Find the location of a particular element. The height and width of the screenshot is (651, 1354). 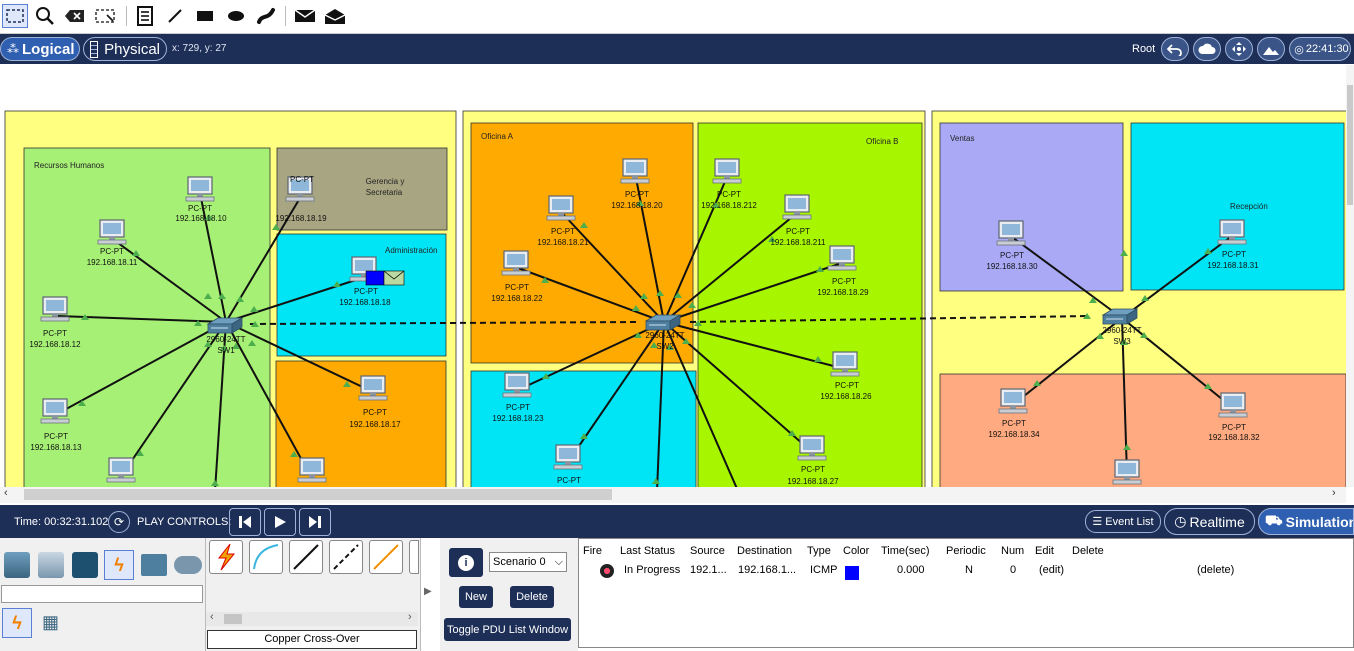

vertical-scrollbar is located at coordinates (1350, 276).